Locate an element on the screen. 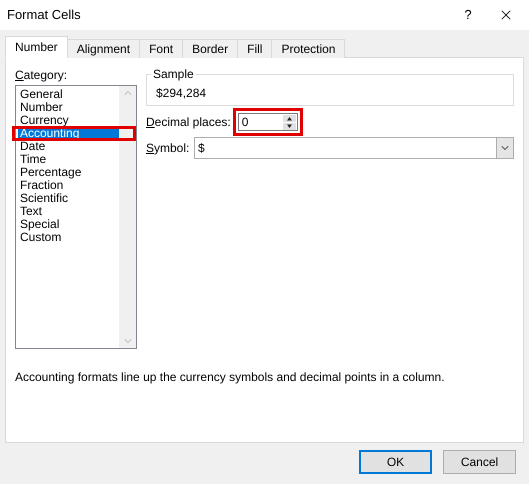 The height and width of the screenshot is (484, 529). symbol-dropdown: $ is located at coordinates (354, 148).